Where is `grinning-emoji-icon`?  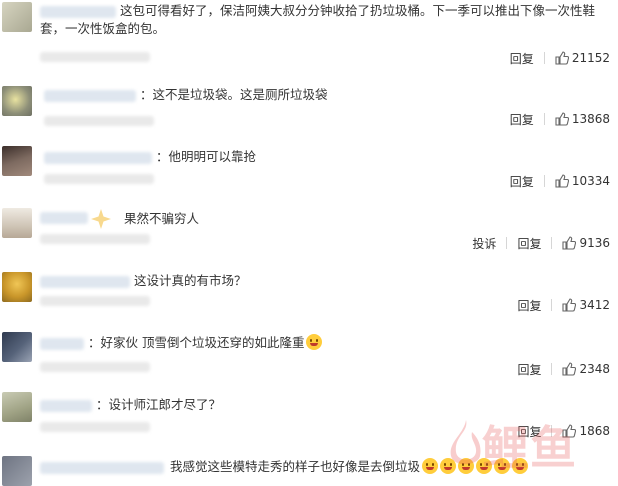
grinning-emoji-icon is located at coordinates (314, 342).